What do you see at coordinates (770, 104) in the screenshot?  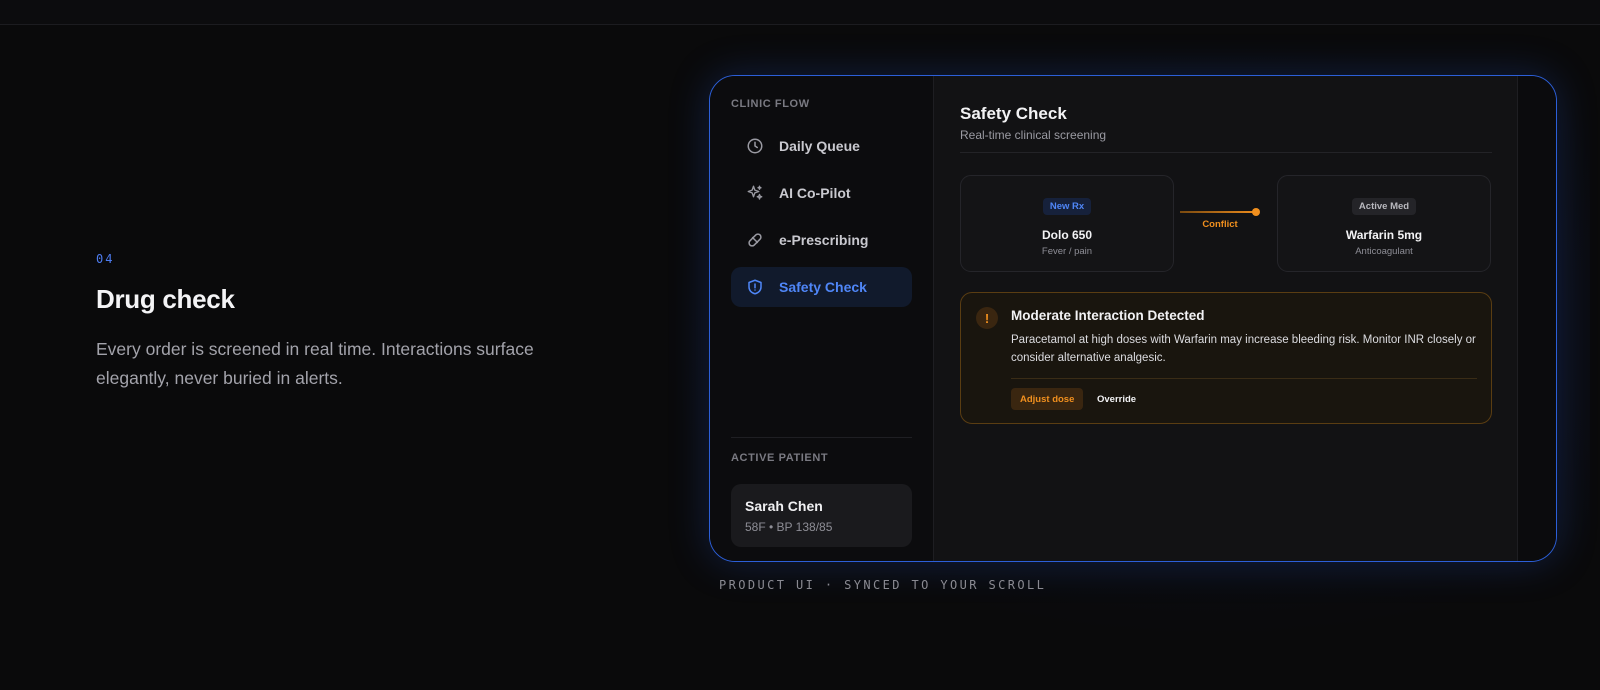 I see `clinic-flow-label: CLINIC FLOW` at bounding box center [770, 104].